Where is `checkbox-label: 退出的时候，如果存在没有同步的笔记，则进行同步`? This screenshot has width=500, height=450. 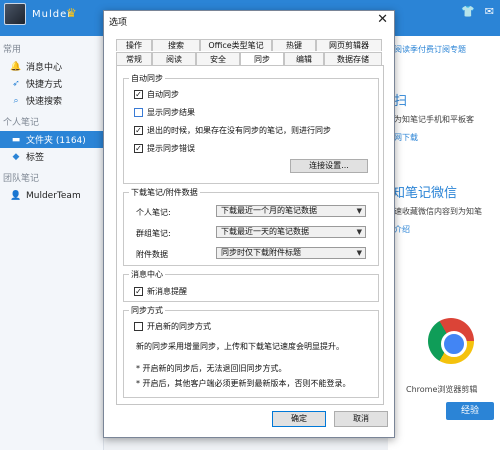 checkbox-label: 退出的时候，如果存在没有同步的笔记，则进行同步 is located at coordinates (239, 130).